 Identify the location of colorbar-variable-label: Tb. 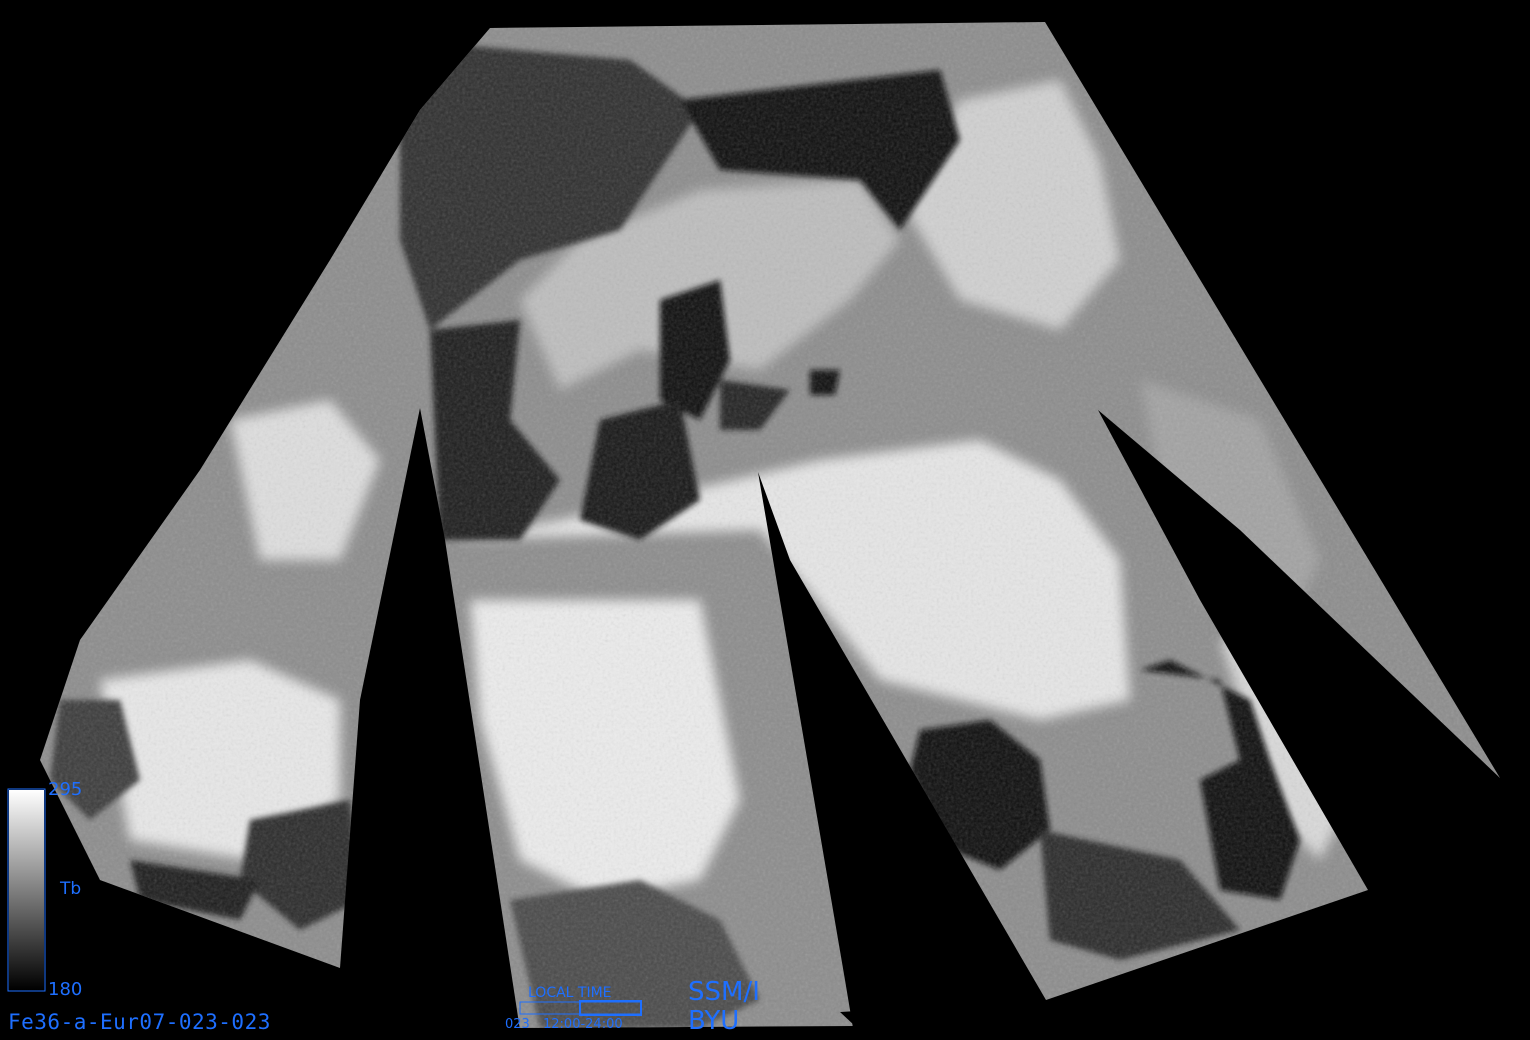
(71, 889).